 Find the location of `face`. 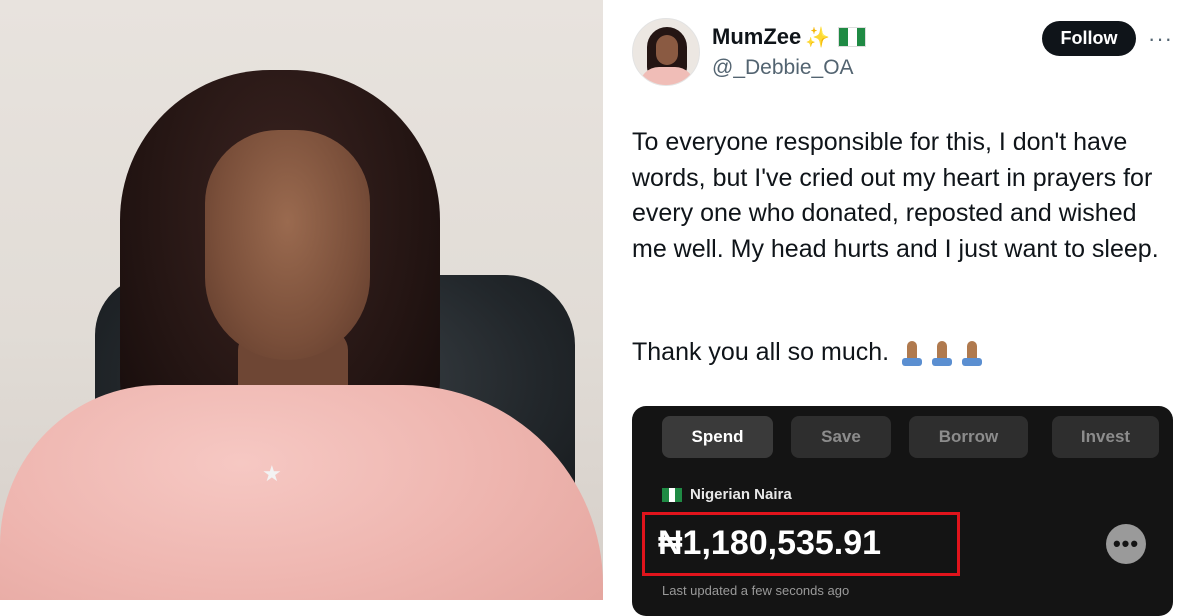

face is located at coordinates (287, 245).